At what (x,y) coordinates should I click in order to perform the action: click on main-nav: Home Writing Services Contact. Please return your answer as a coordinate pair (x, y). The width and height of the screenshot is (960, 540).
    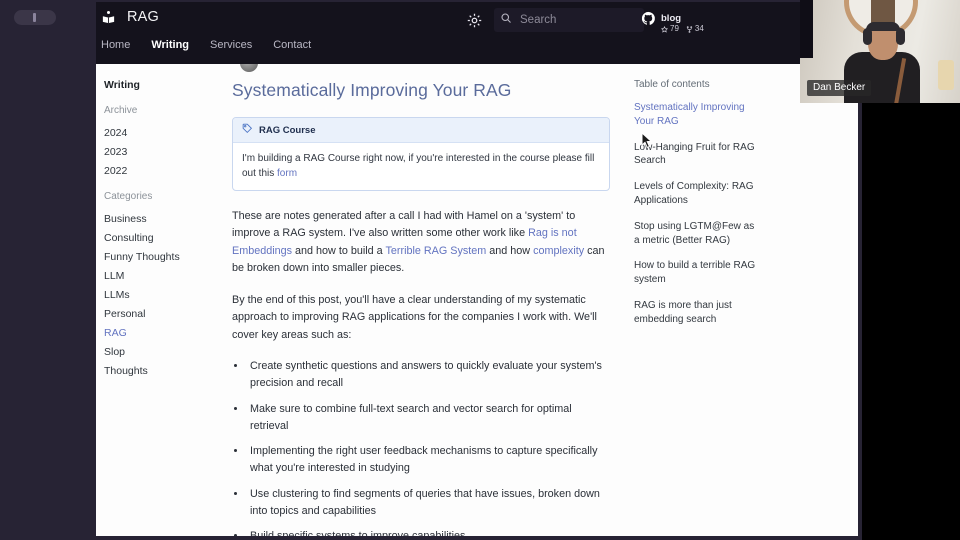
    Looking at the image, I should click on (206, 45).